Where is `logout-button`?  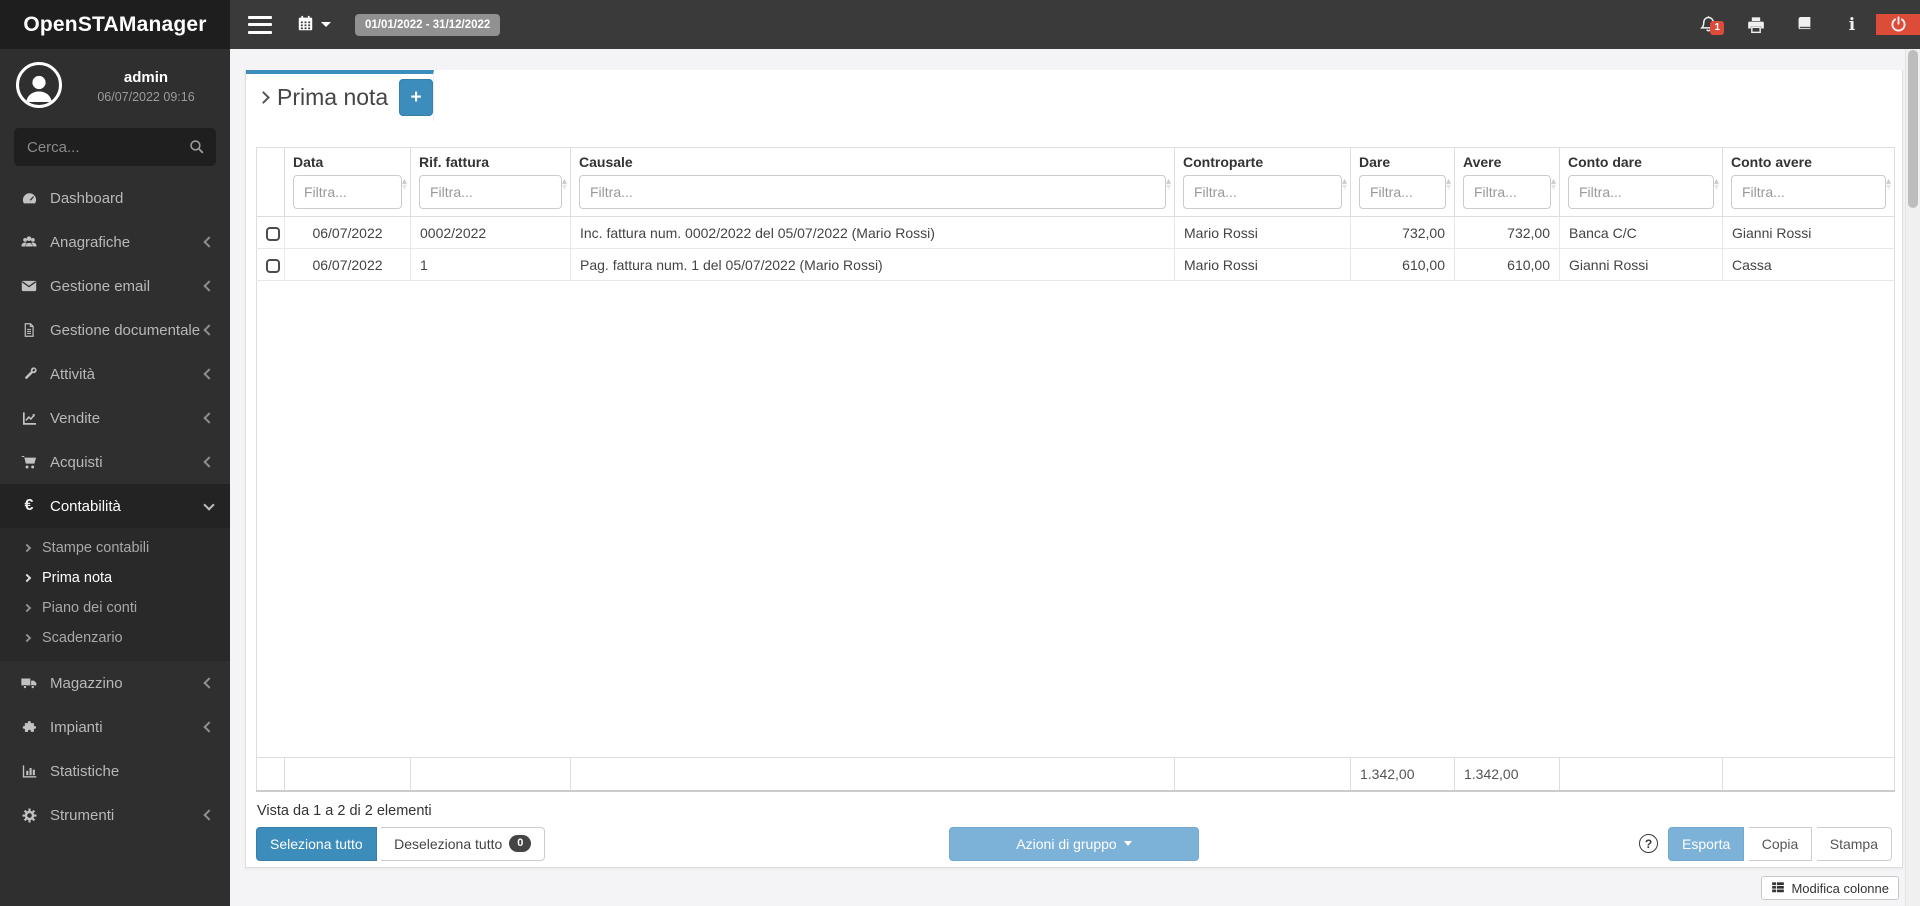 logout-button is located at coordinates (1898, 24).